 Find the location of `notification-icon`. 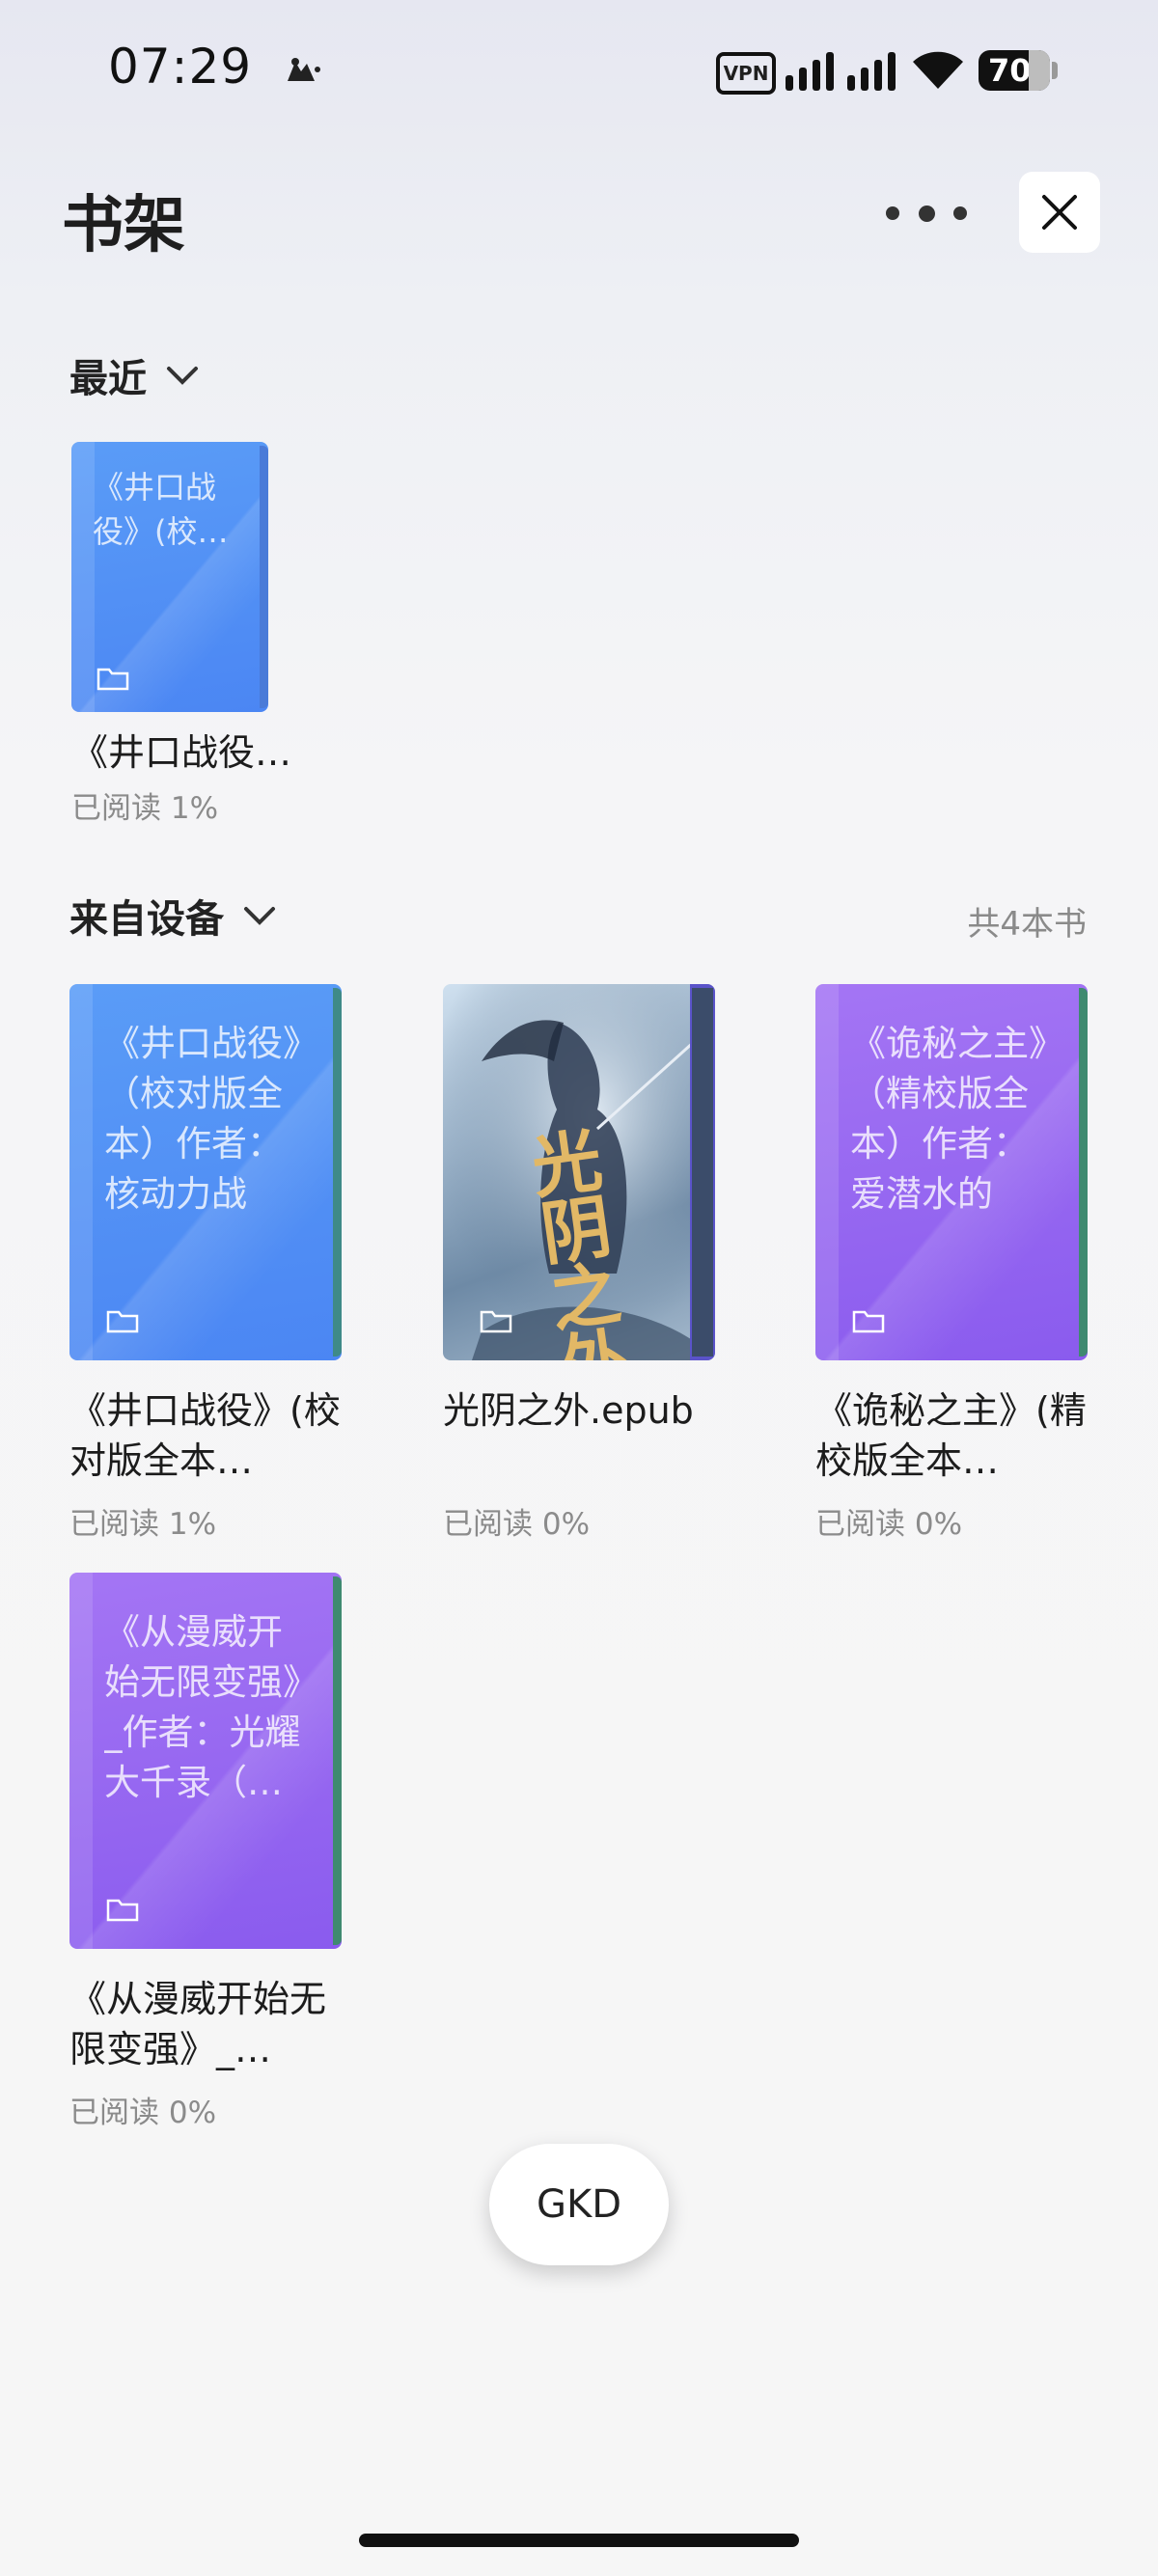

notification-icon is located at coordinates (304, 69).